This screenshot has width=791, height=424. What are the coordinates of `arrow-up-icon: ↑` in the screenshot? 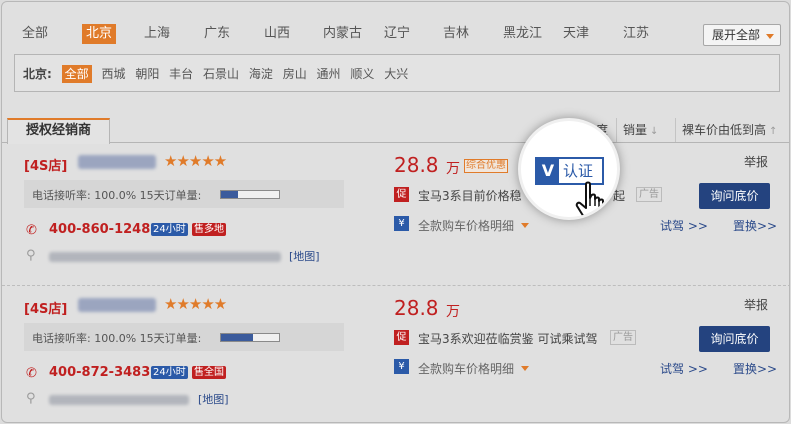 It's located at (773, 131).